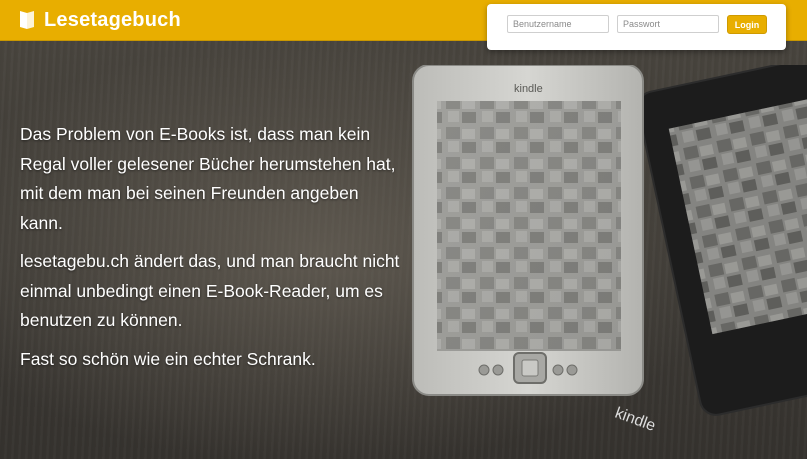 This screenshot has width=807, height=459. Describe the element at coordinates (168, 358) in the screenshot. I see `hero-paragraph: Fast so schön wie ein echter Schrank.` at that location.